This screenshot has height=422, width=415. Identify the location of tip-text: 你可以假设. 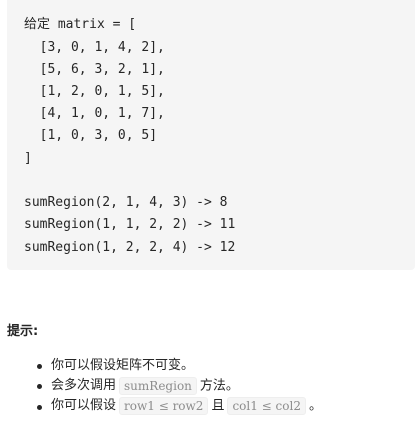
(84, 405).